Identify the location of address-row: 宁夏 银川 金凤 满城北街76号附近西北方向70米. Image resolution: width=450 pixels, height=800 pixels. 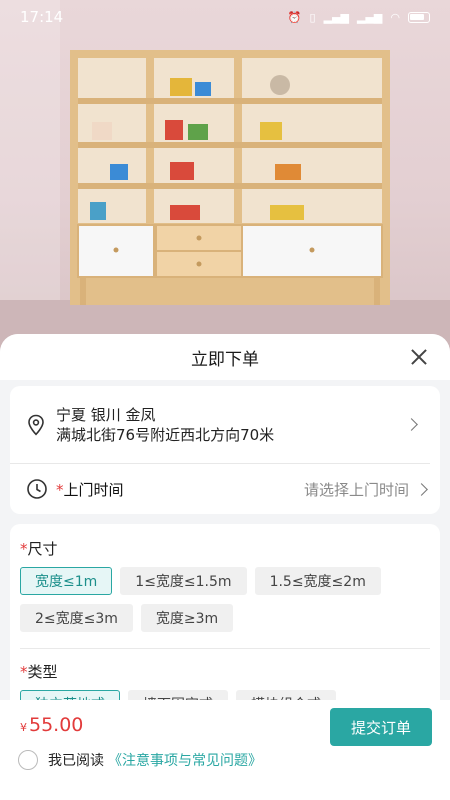
(220, 425).